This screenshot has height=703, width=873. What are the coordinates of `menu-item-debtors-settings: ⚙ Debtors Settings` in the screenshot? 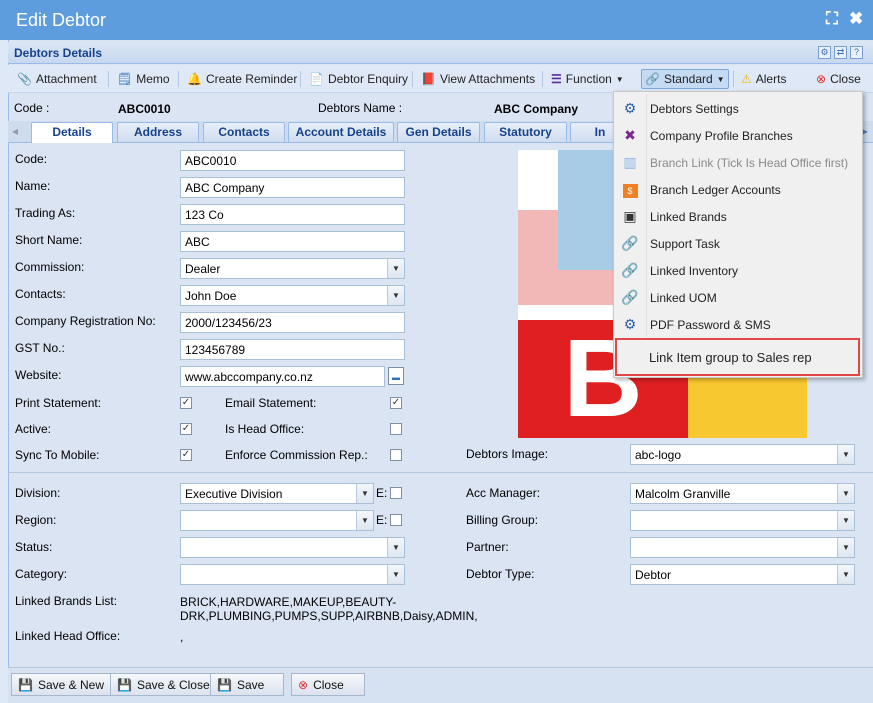 It's located at (738, 108).